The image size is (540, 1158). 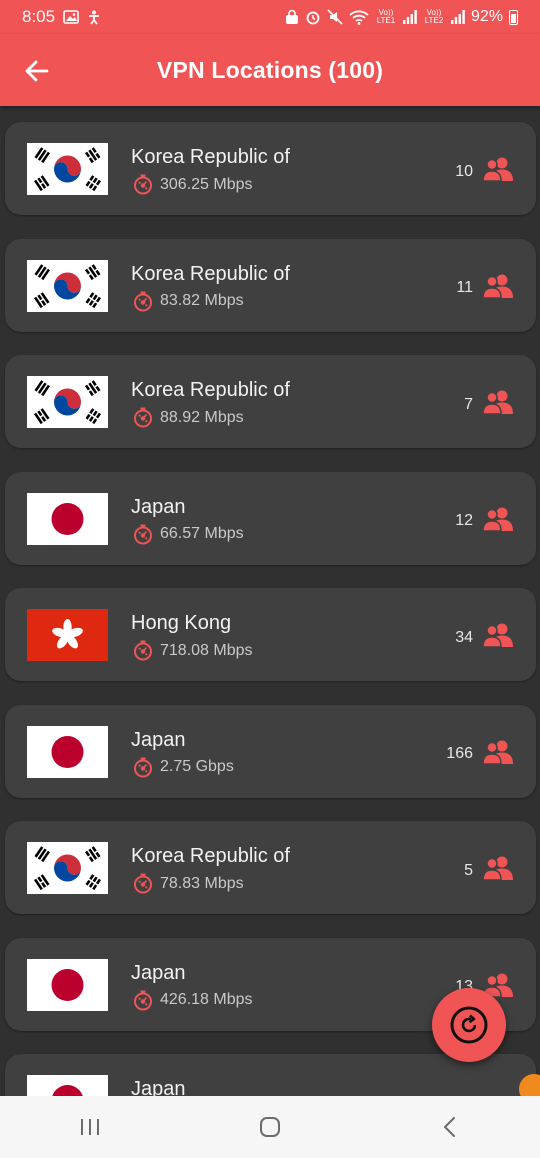 I want to click on speed-row: 426.18 Mbps, so click(x=193, y=1000).